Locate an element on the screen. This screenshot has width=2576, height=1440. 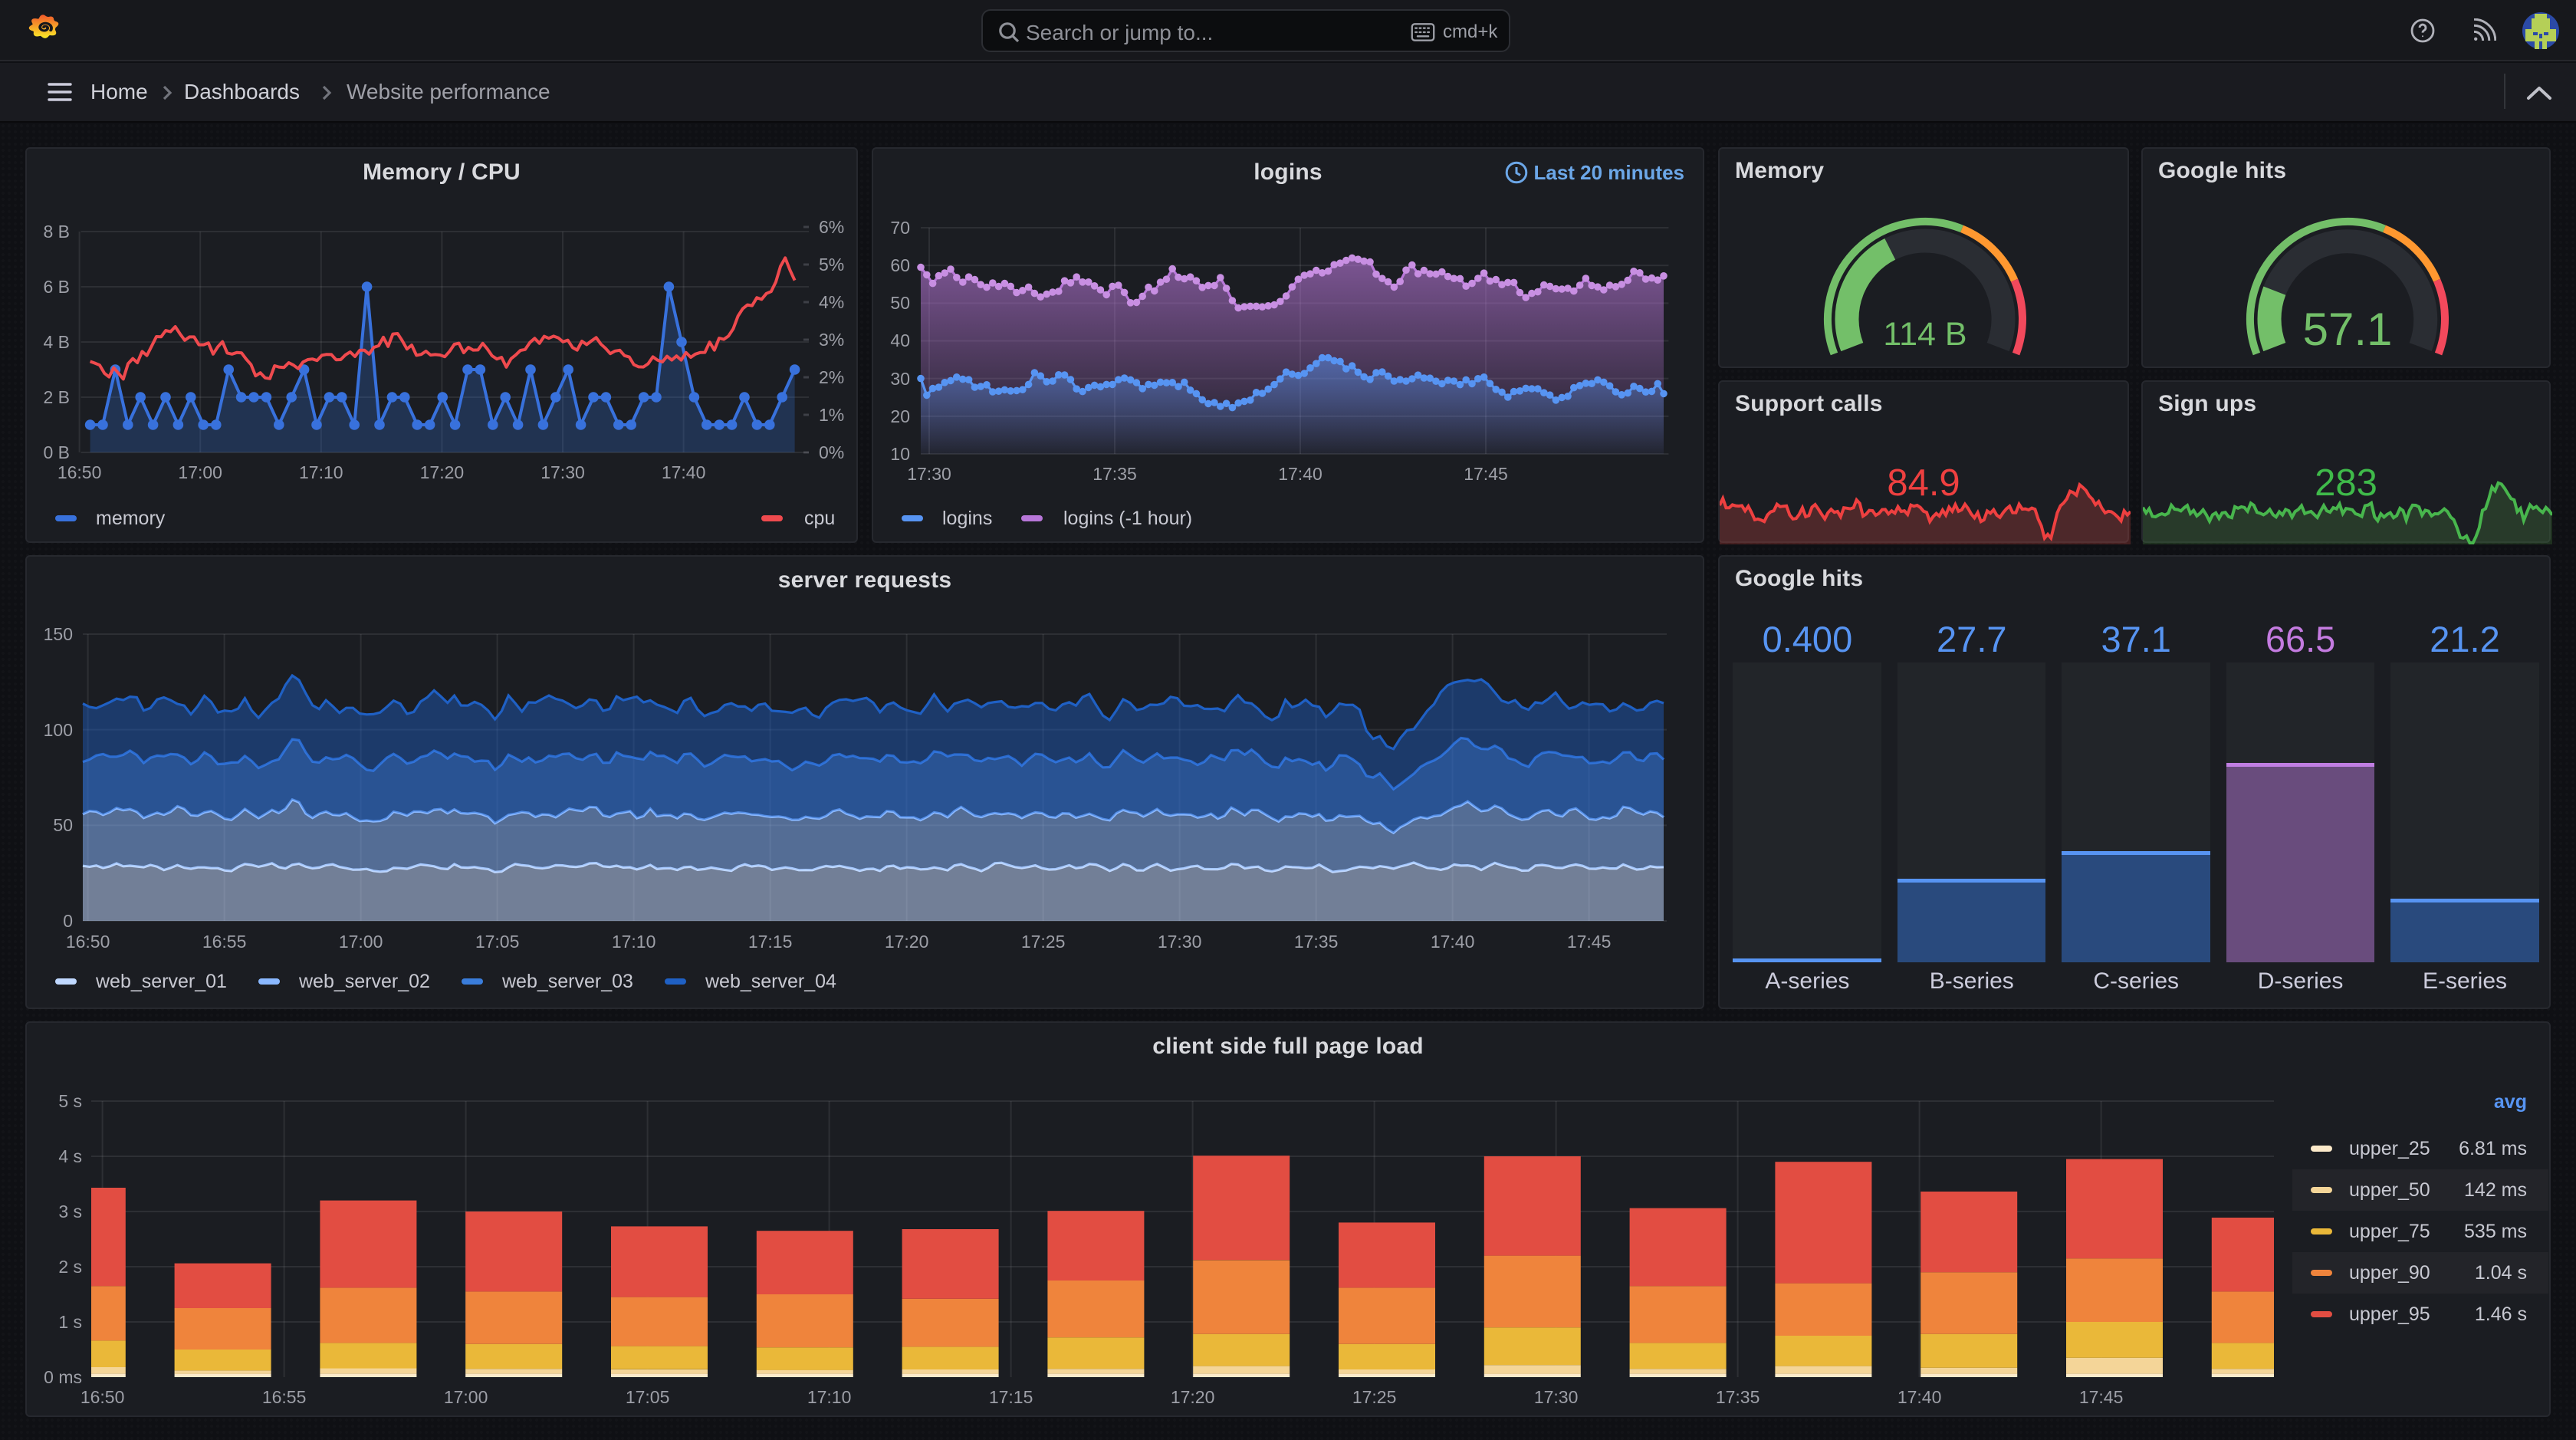
svg-text: 114 B is located at coordinates (1925, 334).